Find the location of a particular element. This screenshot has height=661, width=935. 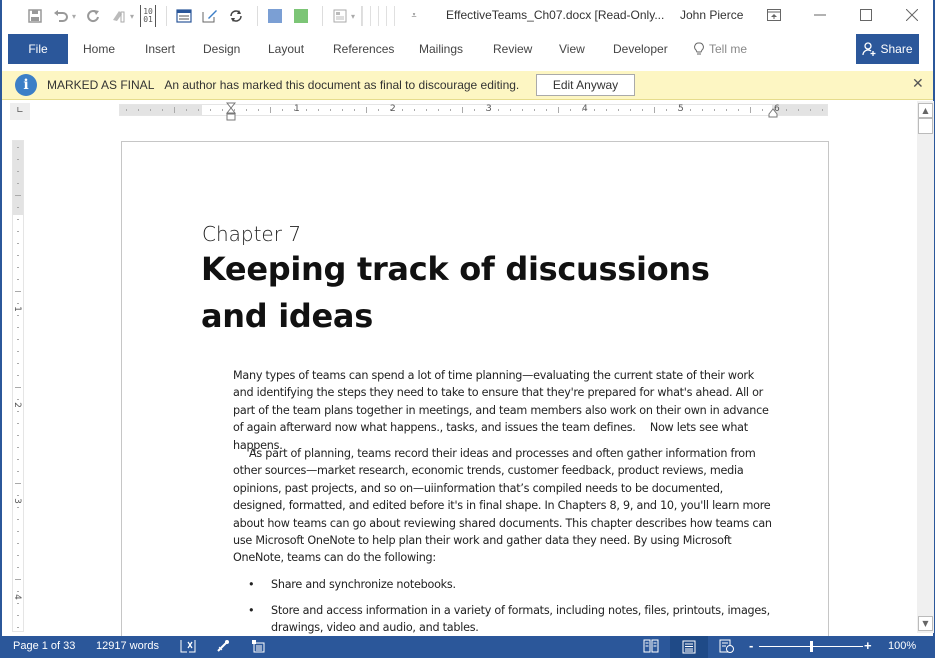

maximize-icon is located at coordinates (866, 15).